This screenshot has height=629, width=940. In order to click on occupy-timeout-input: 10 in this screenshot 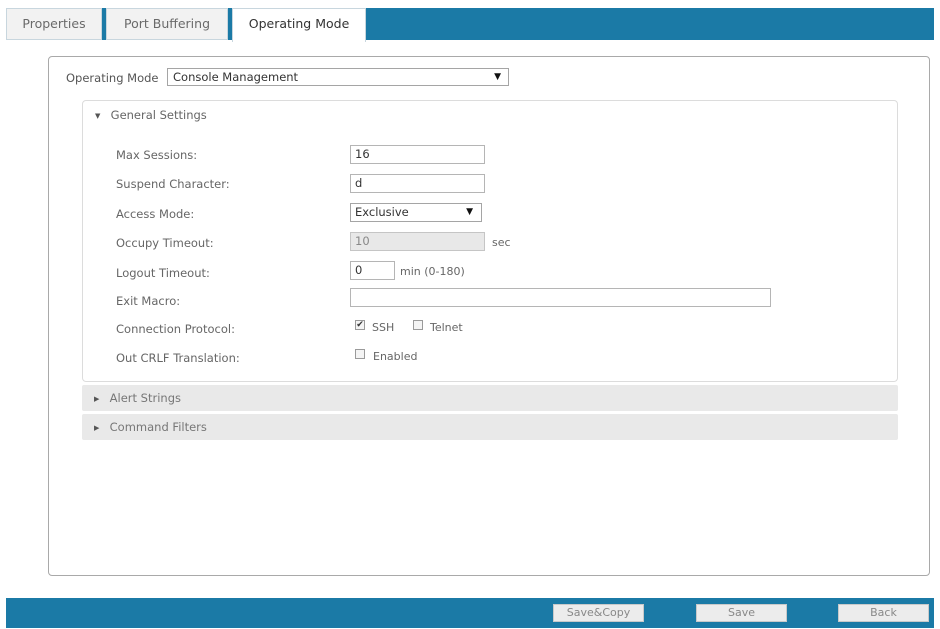, I will do `click(417, 241)`.